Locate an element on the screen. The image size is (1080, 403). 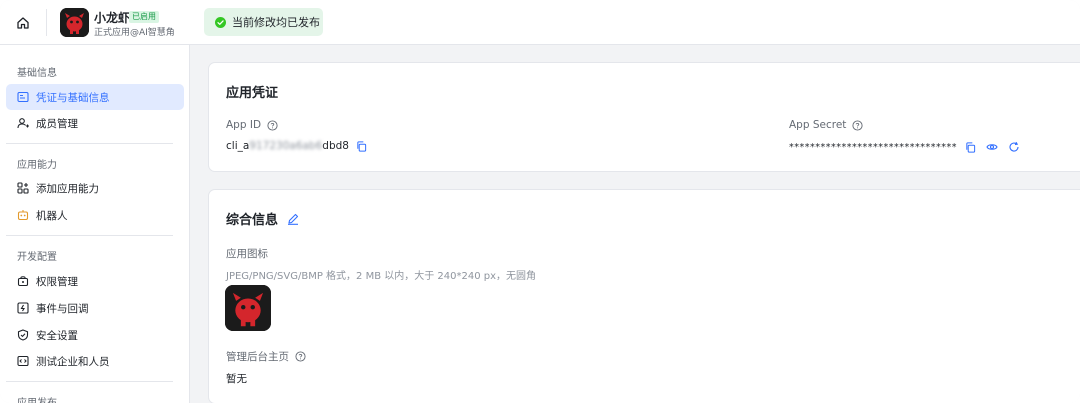
sidebar-item-label: 安全设置 is located at coordinates (57, 335).